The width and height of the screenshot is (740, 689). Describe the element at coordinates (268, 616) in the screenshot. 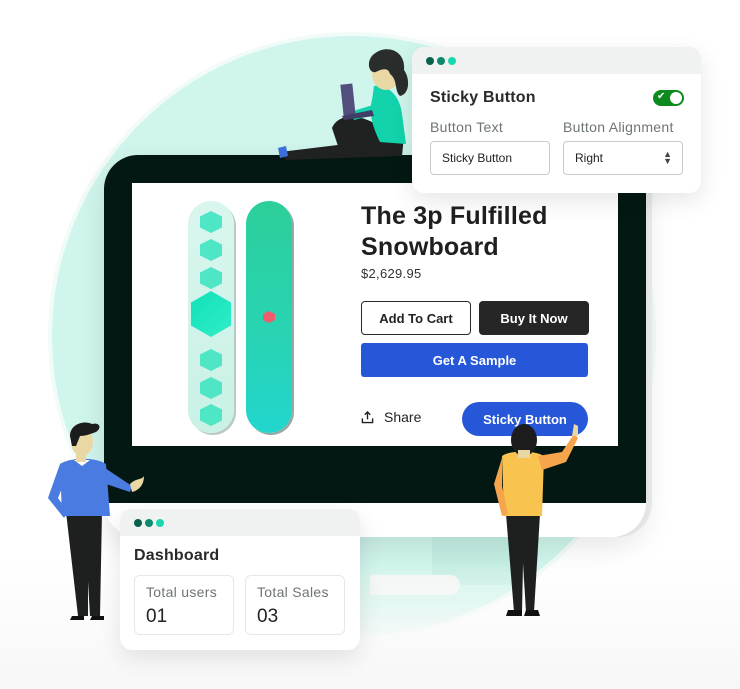

I see `stat-value: 03` at that location.